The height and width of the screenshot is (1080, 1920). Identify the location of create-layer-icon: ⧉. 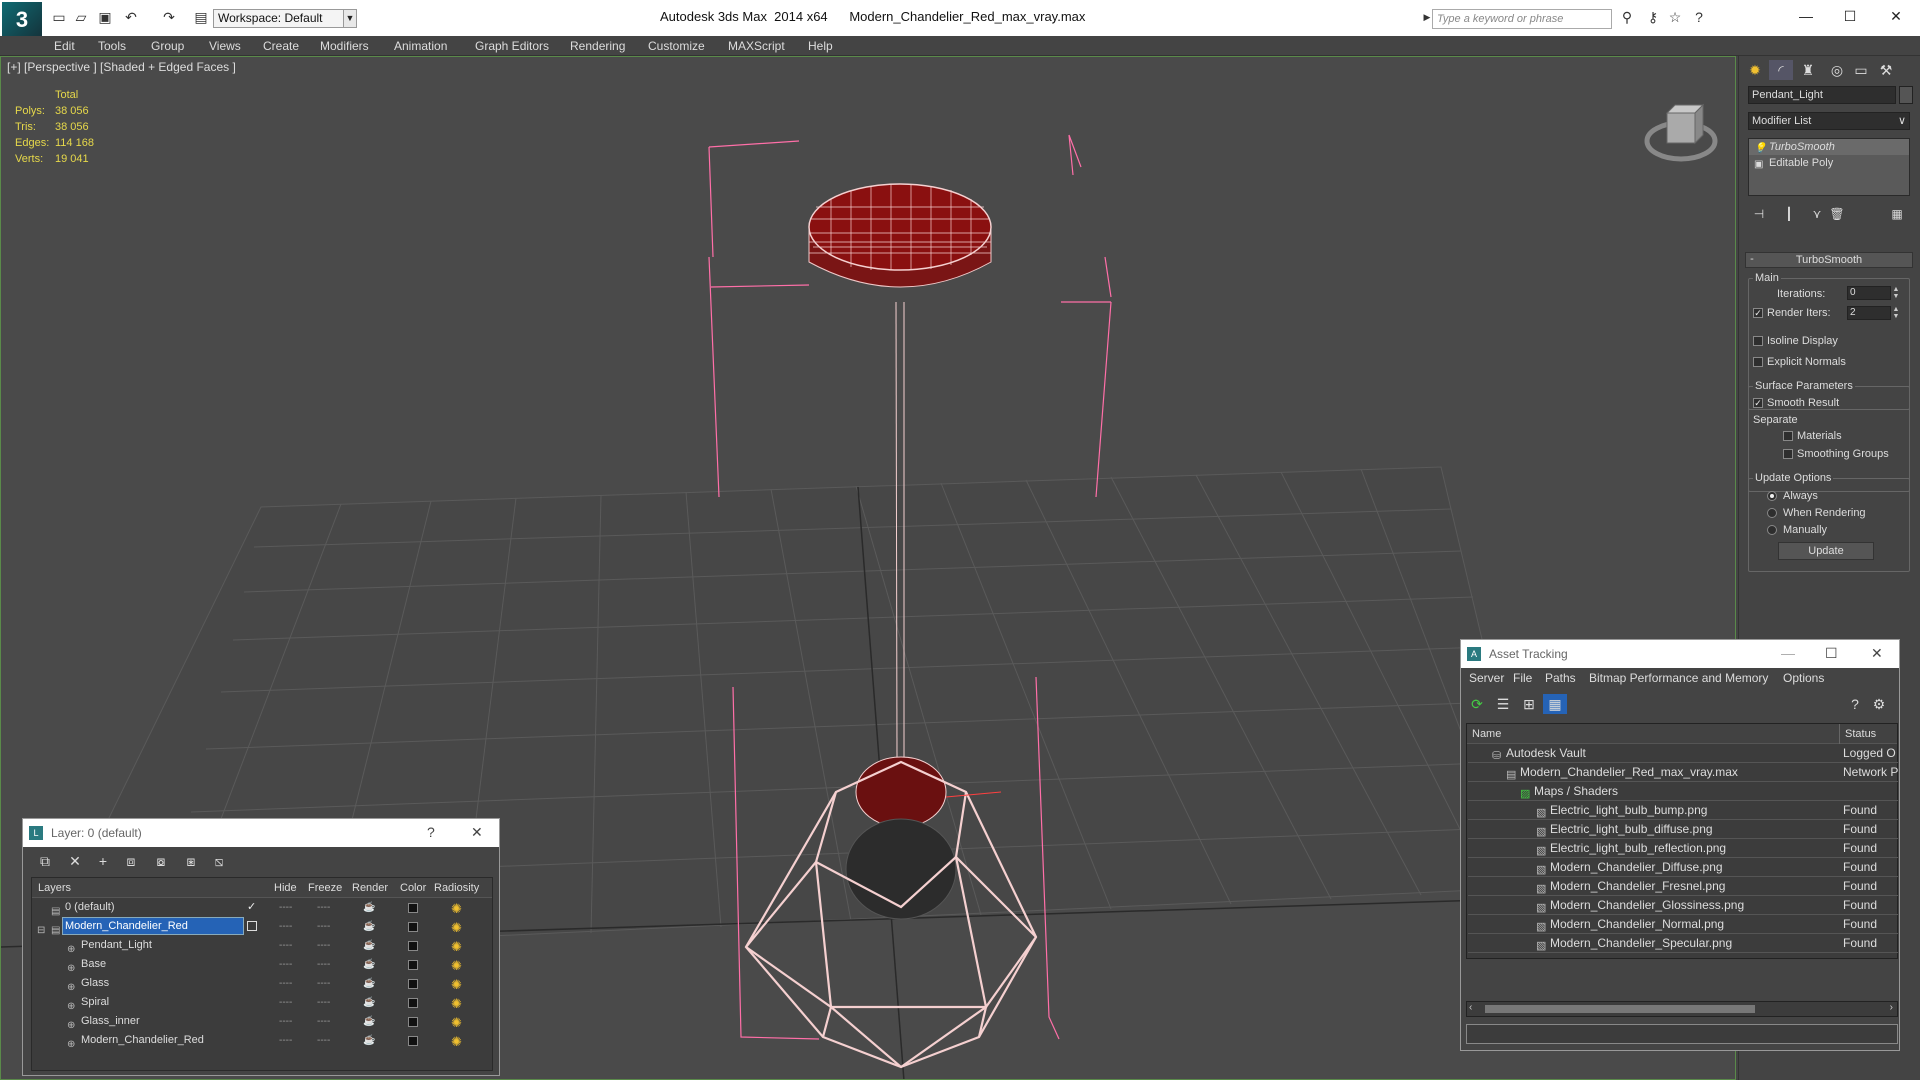
(45, 861).